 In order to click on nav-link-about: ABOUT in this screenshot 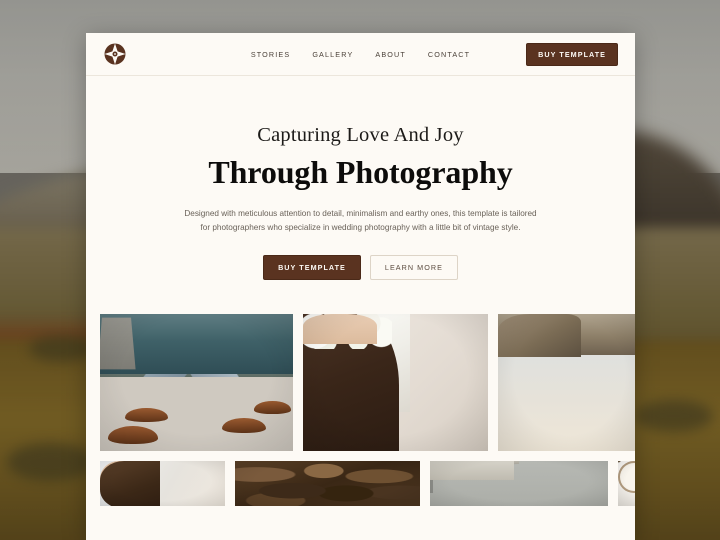, I will do `click(390, 54)`.